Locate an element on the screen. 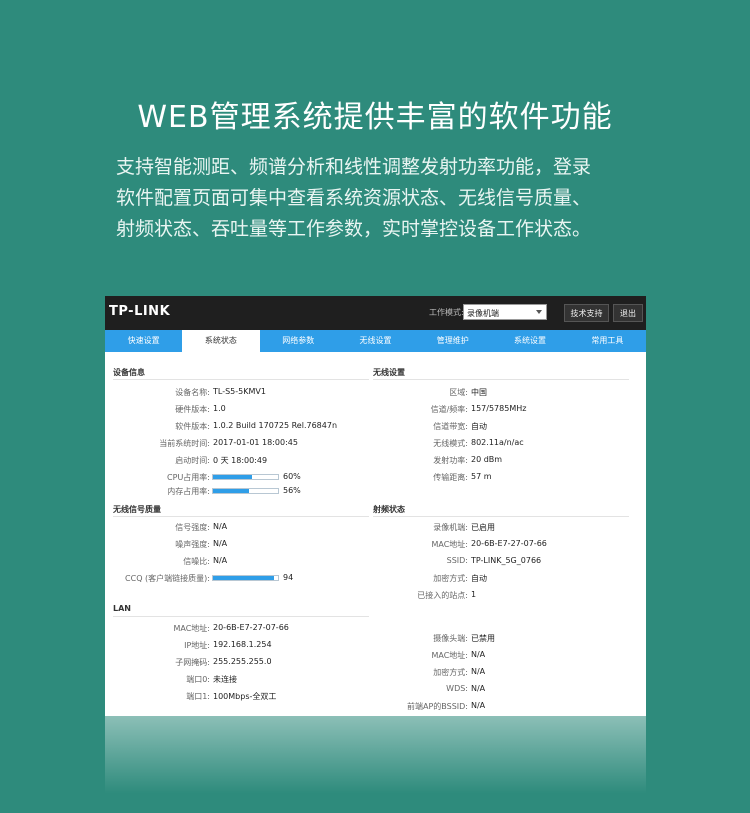 This screenshot has width=750, height=813. memory-usage-bar is located at coordinates (245, 491).